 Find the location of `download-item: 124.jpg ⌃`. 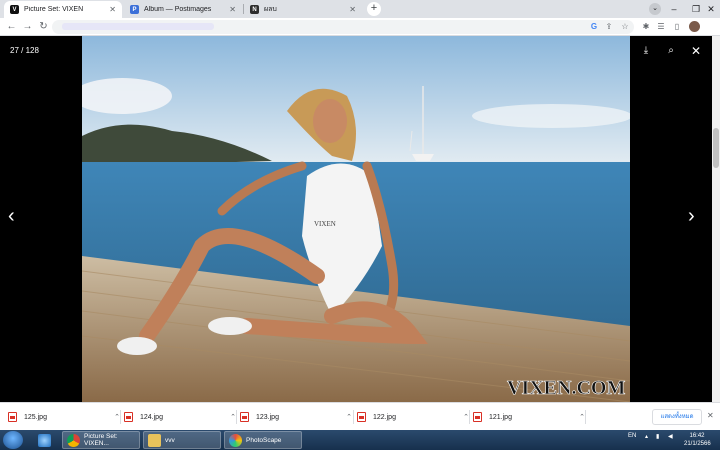

download-item: 124.jpg ⌃ is located at coordinates (180, 417).